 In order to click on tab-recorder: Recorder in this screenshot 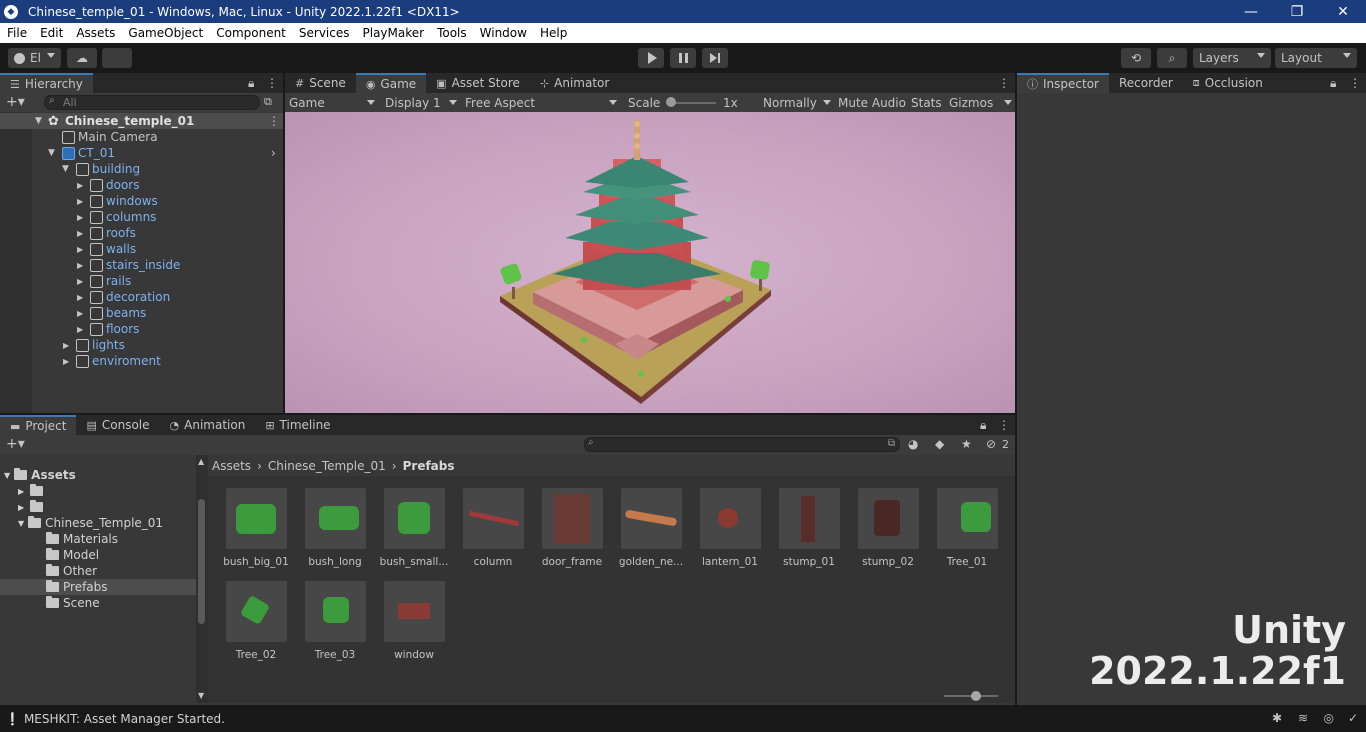, I will do `click(1146, 83)`.